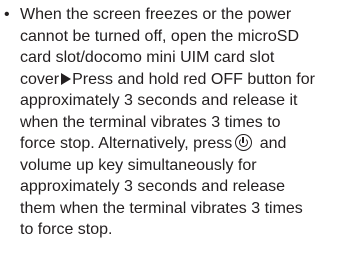  What do you see at coordinates (244, 142) in the screenshot?
I see `power-key-icon` at bounding box center [244, 142].